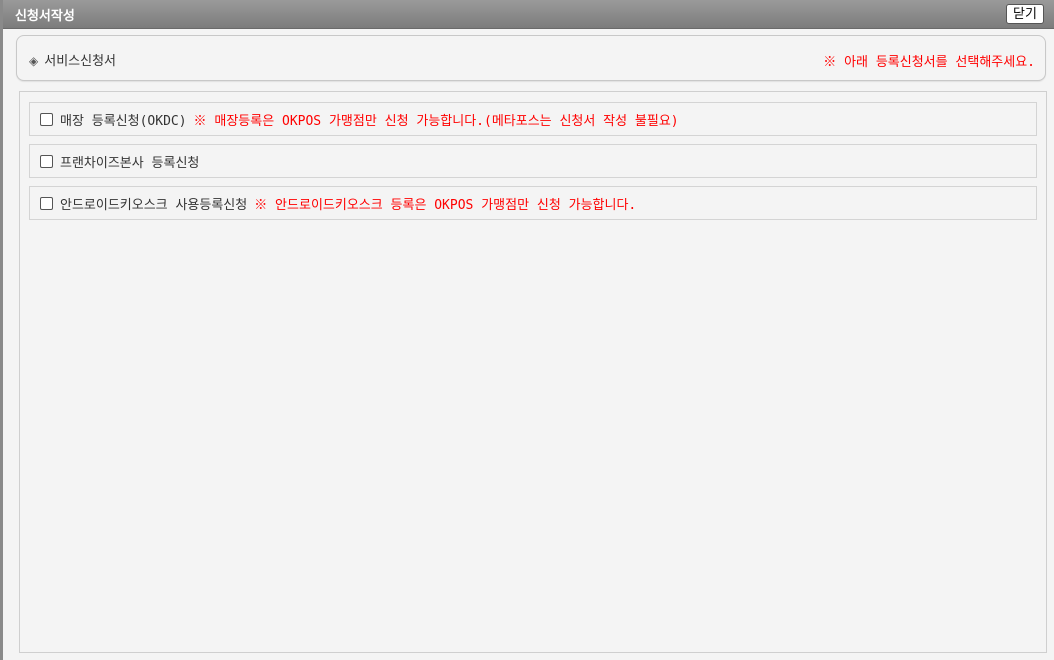  Describe the element at coordinates (46, 119) in the screenshot. I see `store-registration-checkbox` at that location.